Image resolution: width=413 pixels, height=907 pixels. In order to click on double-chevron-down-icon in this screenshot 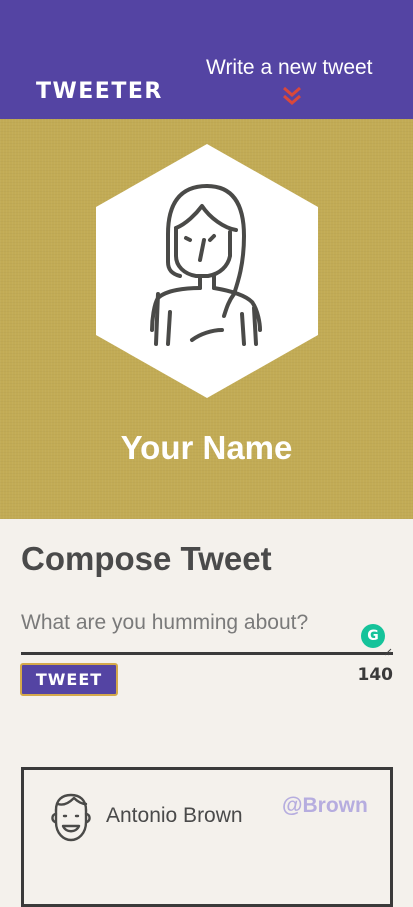, I will do `click(292, 96)`.